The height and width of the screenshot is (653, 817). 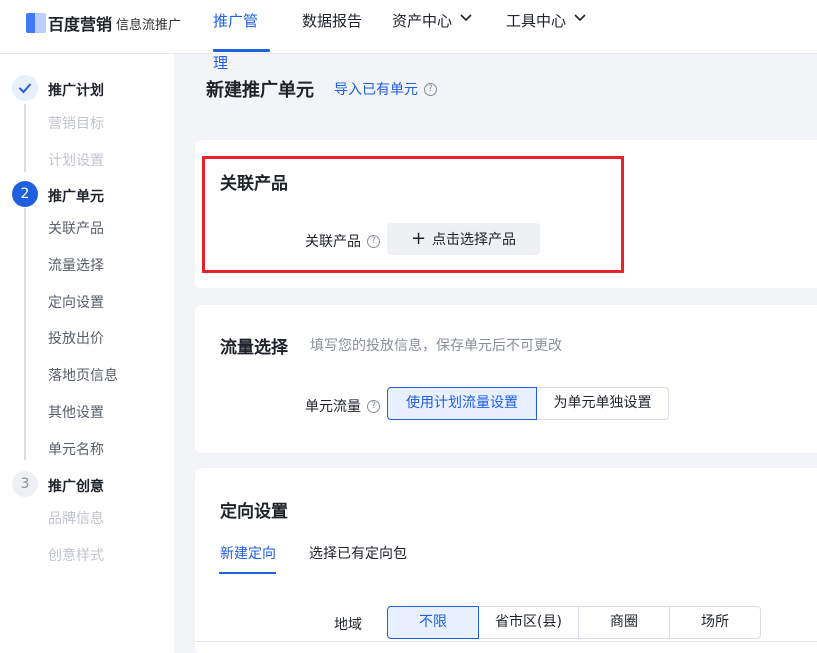 I want to click on sidebar-item-targeting: 定向设置, so click(x=76, y=302).